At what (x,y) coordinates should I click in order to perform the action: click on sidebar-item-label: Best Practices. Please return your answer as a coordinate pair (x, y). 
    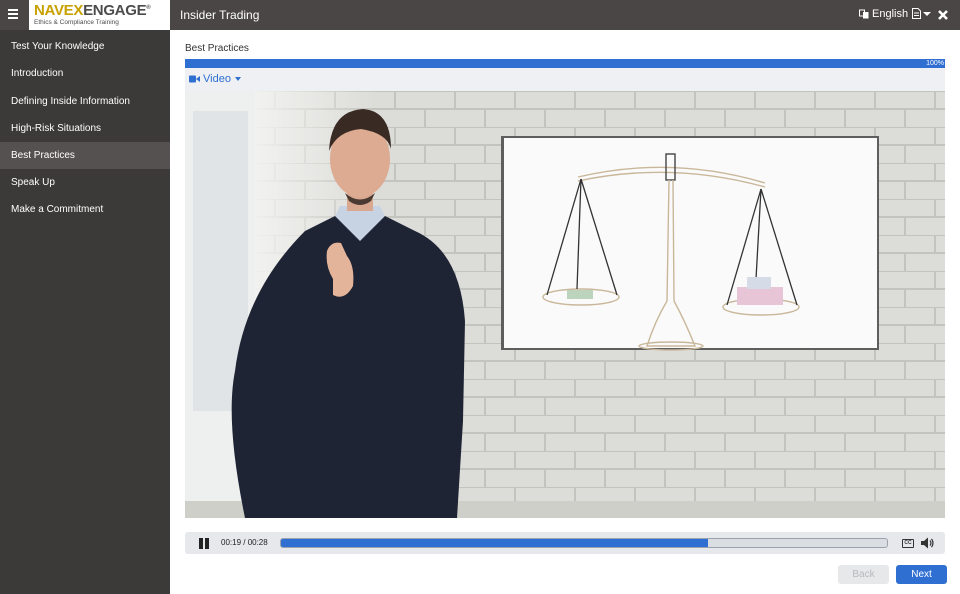
    Looking at the image, I should click on (43, 155).